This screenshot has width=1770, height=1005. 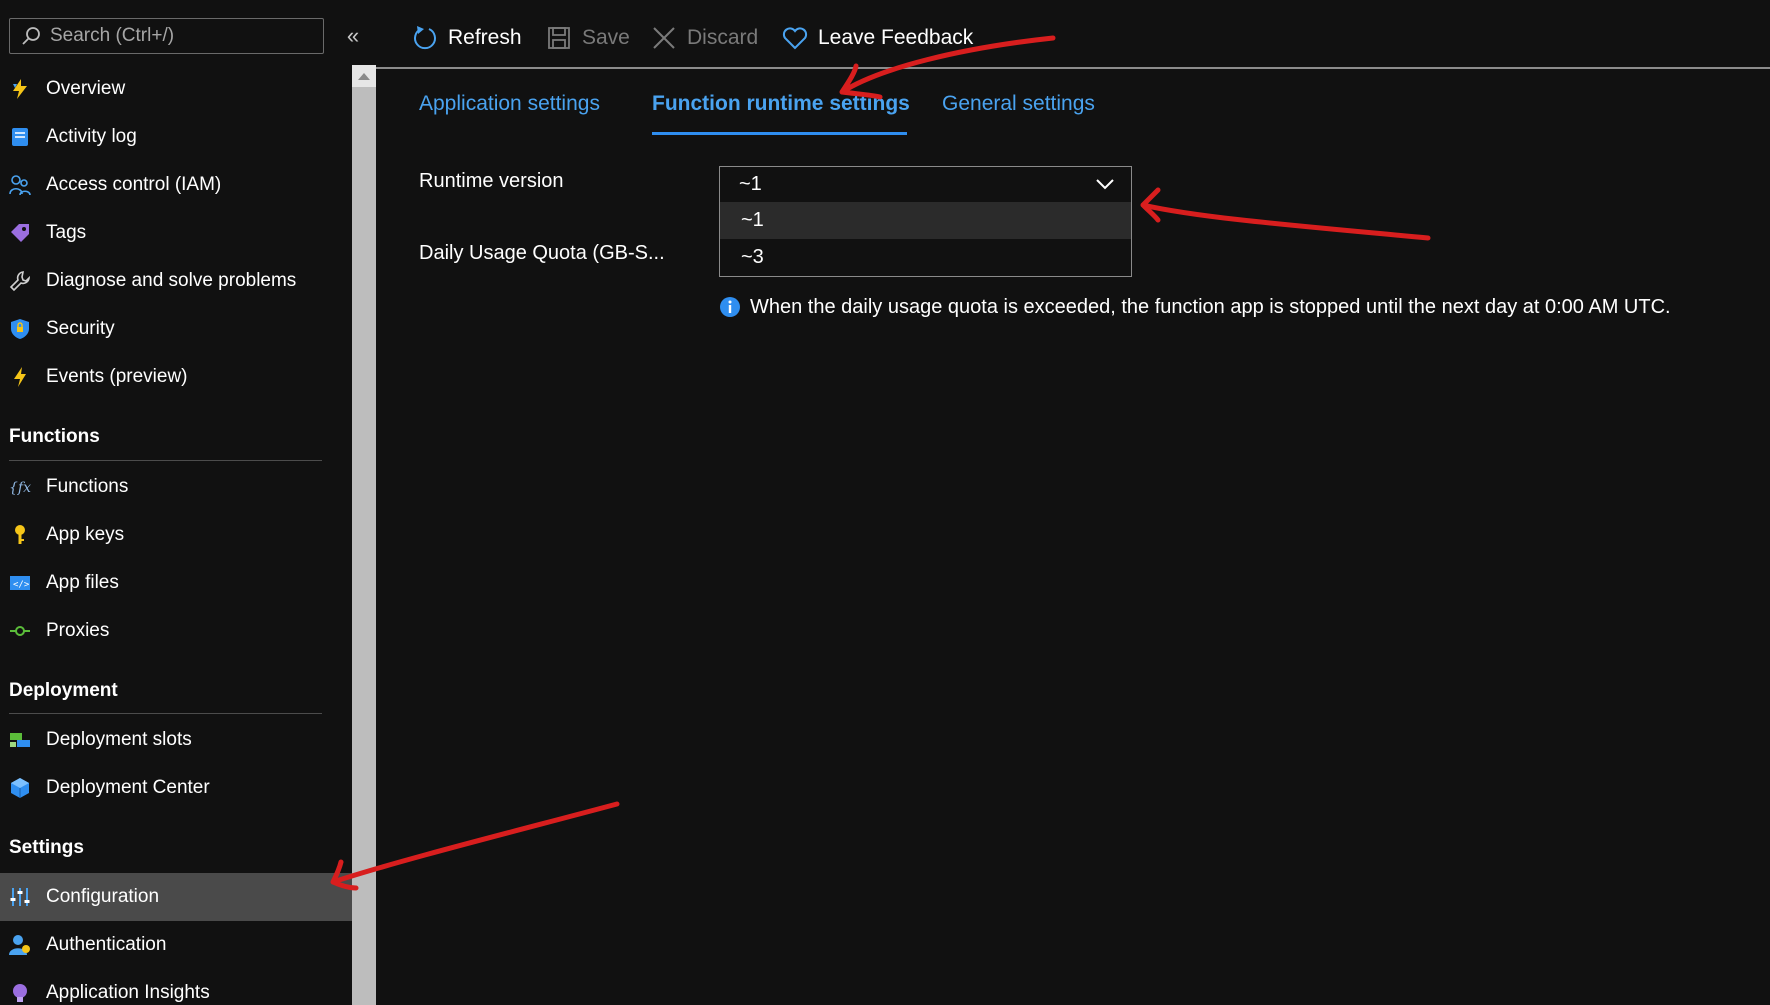 I want to click on sidebar-item-deployment-center: Deployment Center, so click(x=176, y=788).